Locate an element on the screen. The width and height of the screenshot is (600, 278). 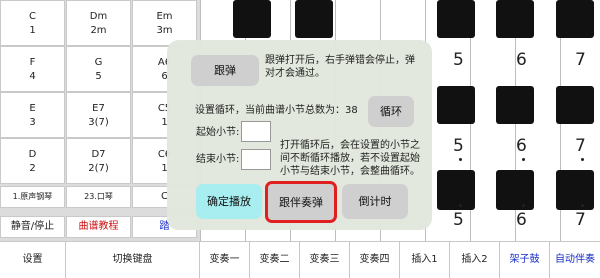
chord-name: E is located at coordinates (32, 108).